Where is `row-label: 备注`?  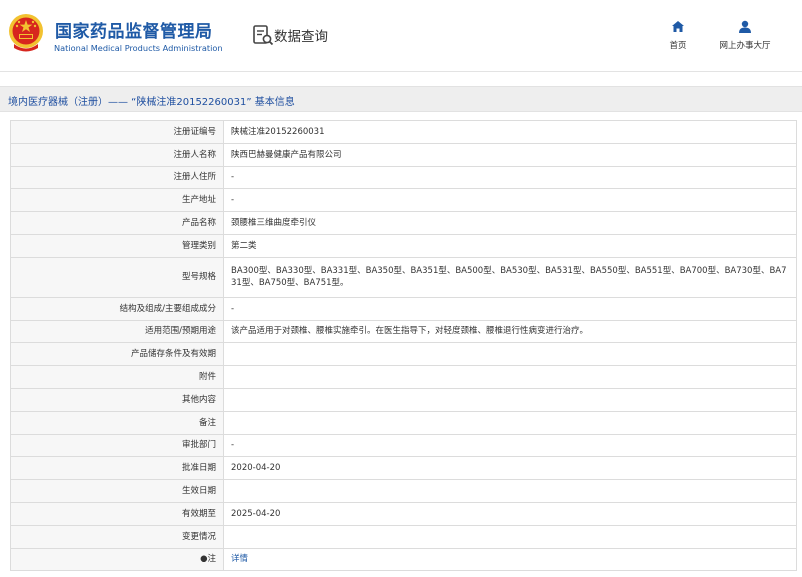
row-label: 备注 is located at coordinates (117, 422).